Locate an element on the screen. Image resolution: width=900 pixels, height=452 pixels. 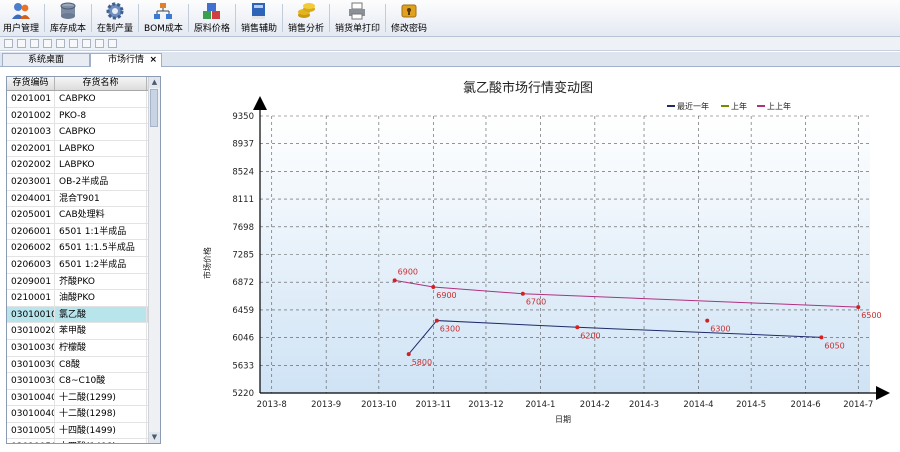
x-axis-arrow-icon is located at coordinates (883, 393).